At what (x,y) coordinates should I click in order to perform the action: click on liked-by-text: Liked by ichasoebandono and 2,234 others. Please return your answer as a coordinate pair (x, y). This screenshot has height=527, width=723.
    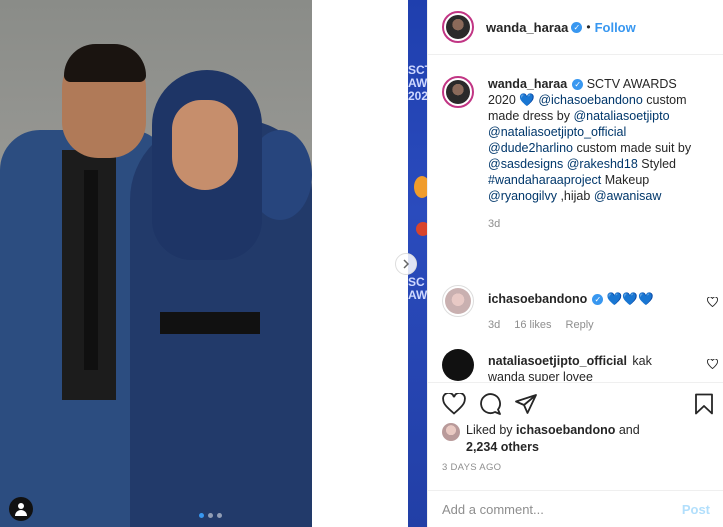
    Looking at the image, I should click on (553, 439).